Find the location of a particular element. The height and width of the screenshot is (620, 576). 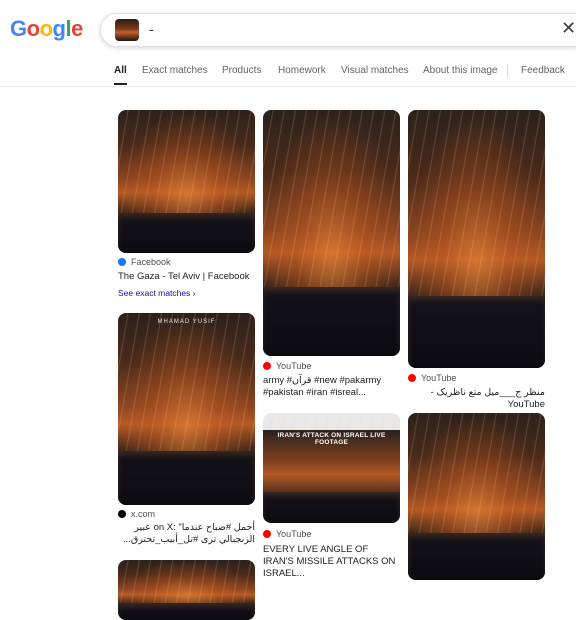

tab-homework: Homework is located at coordinates (302, 70).